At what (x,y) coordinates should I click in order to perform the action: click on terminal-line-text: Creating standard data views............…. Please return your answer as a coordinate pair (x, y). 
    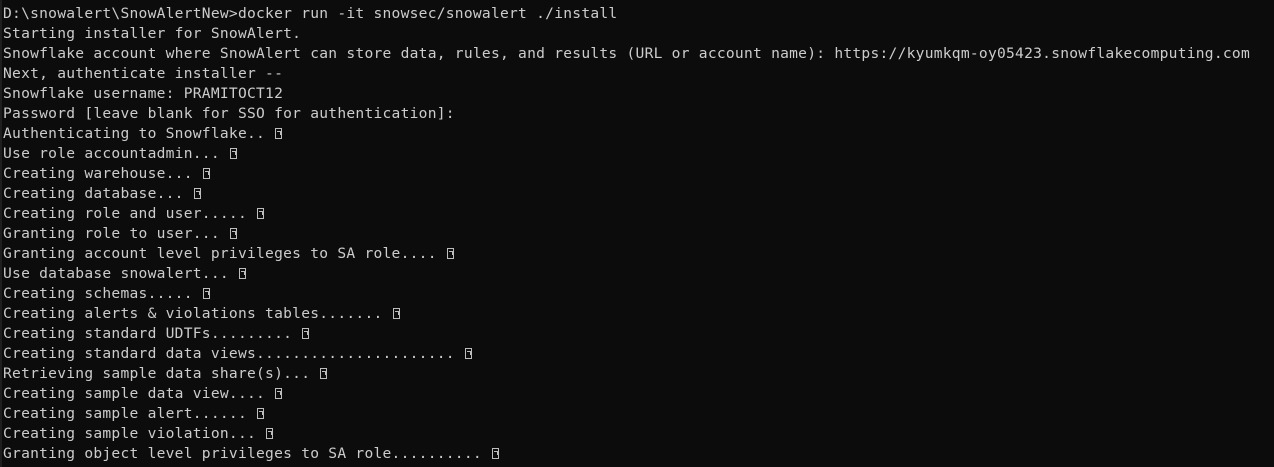
    Looking at the image, I should click on (233, 353).